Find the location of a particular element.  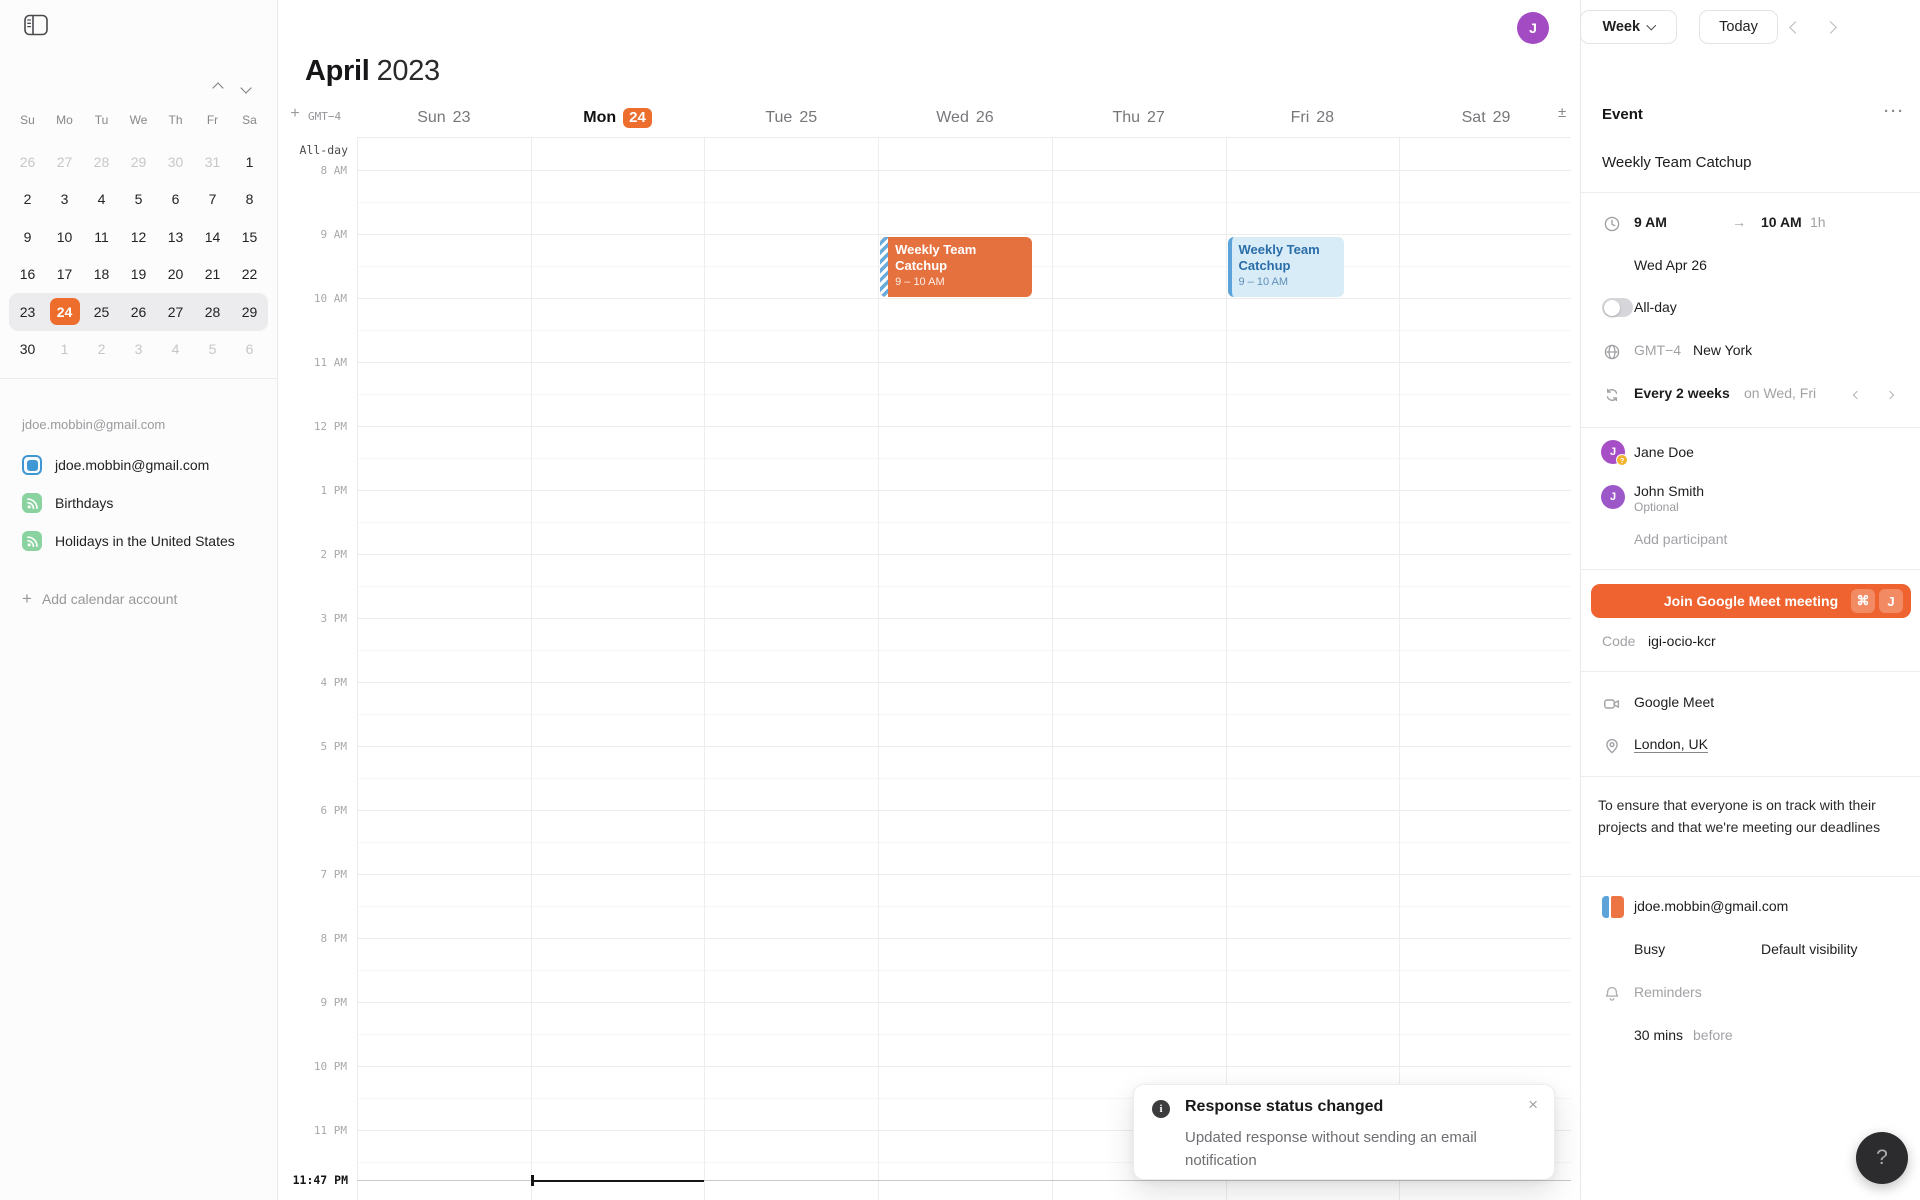

mini-calendar-day: 21 is located at coordinates (212, 275).